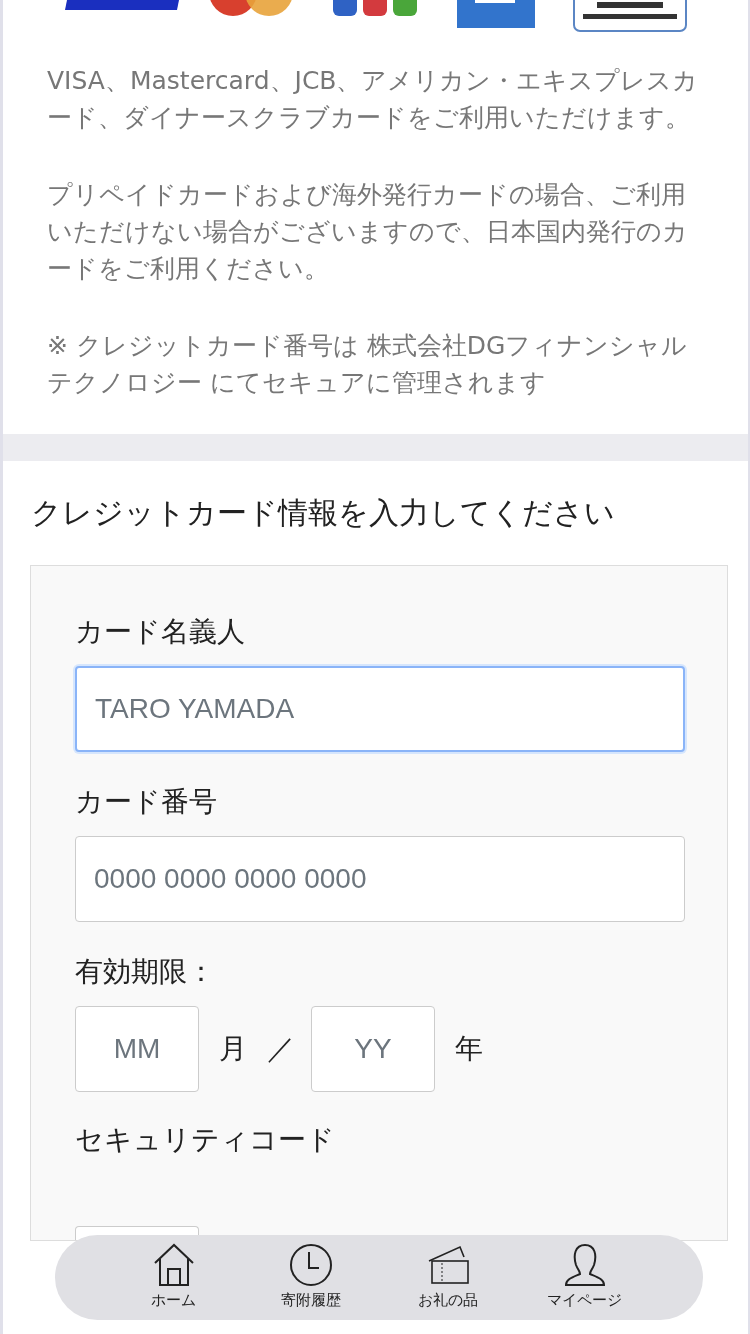 The height and width of the screenshot is (1334, 750). Describe the element at coordinates (323, 513) in the screenshot. I see `section-heading: クレジットカード情報を入力してください` at that location.